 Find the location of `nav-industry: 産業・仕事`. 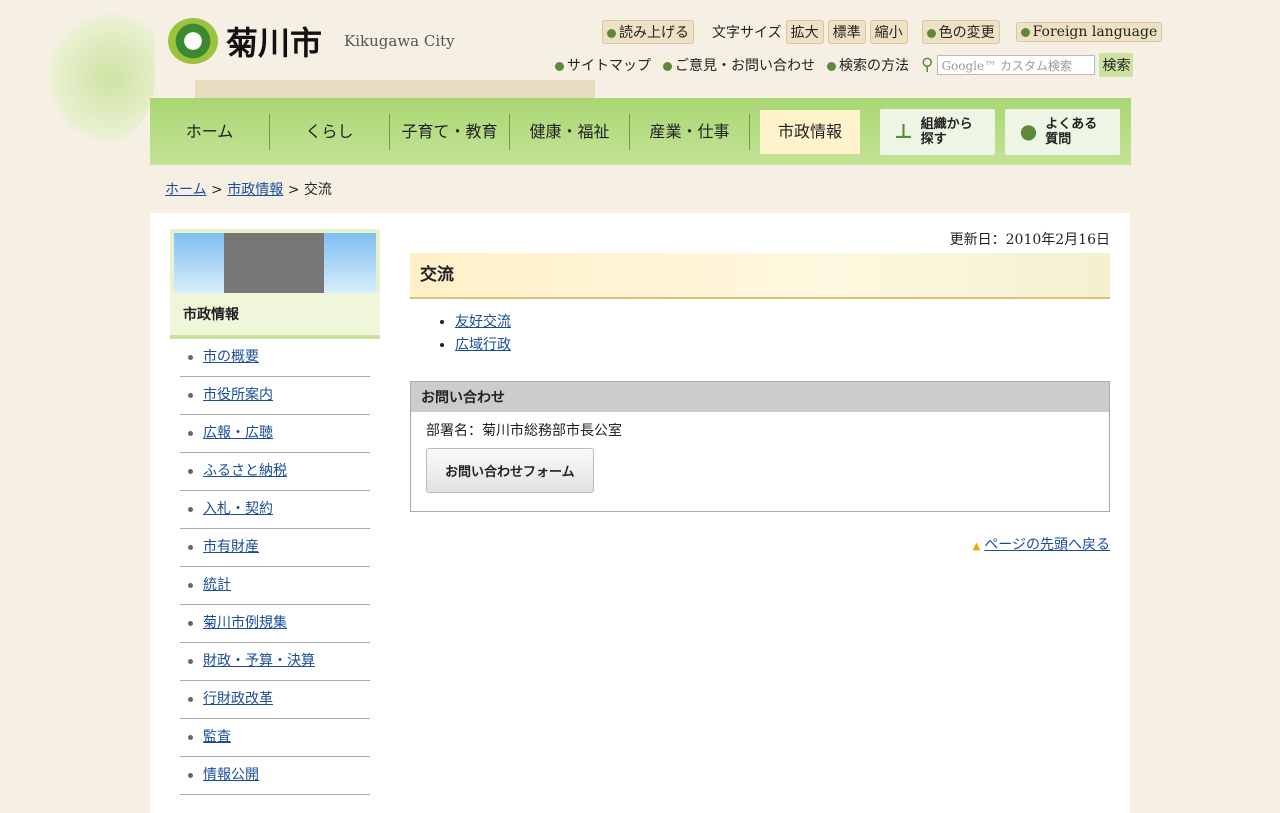

nav-industry: 産業・仕事 is located at coordinates (690, 131).